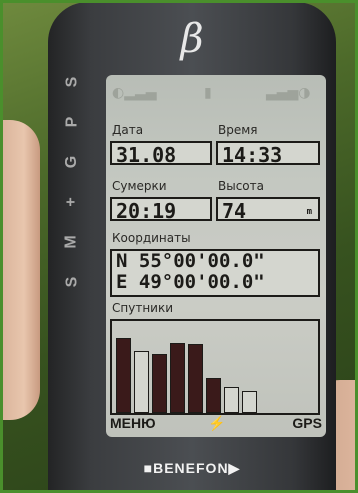  I want to click on latitude-value: N 55°00'00.0", so click(190, 261).